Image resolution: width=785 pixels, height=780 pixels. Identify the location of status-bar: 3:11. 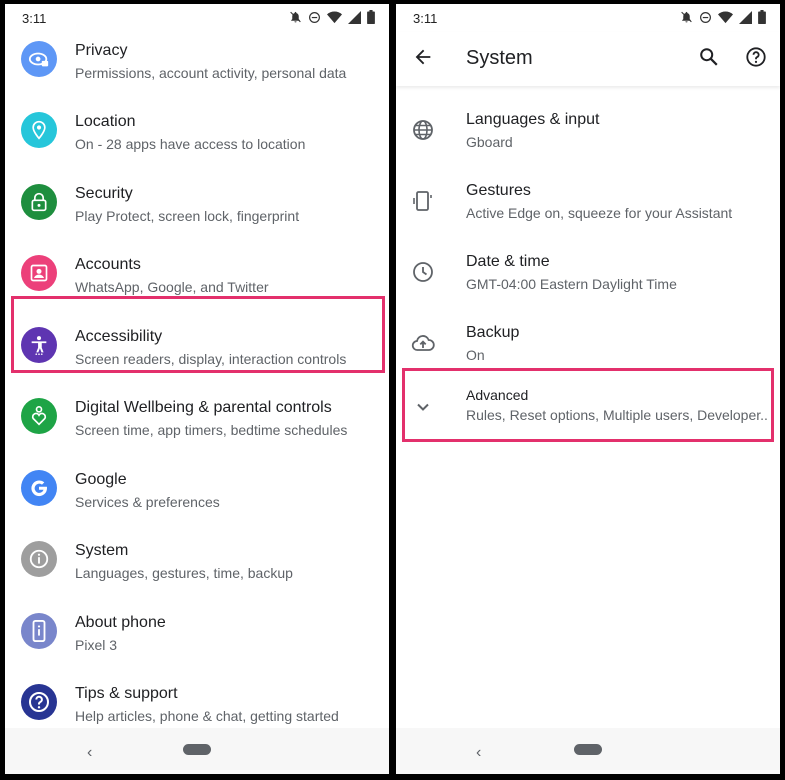
(588, 18).